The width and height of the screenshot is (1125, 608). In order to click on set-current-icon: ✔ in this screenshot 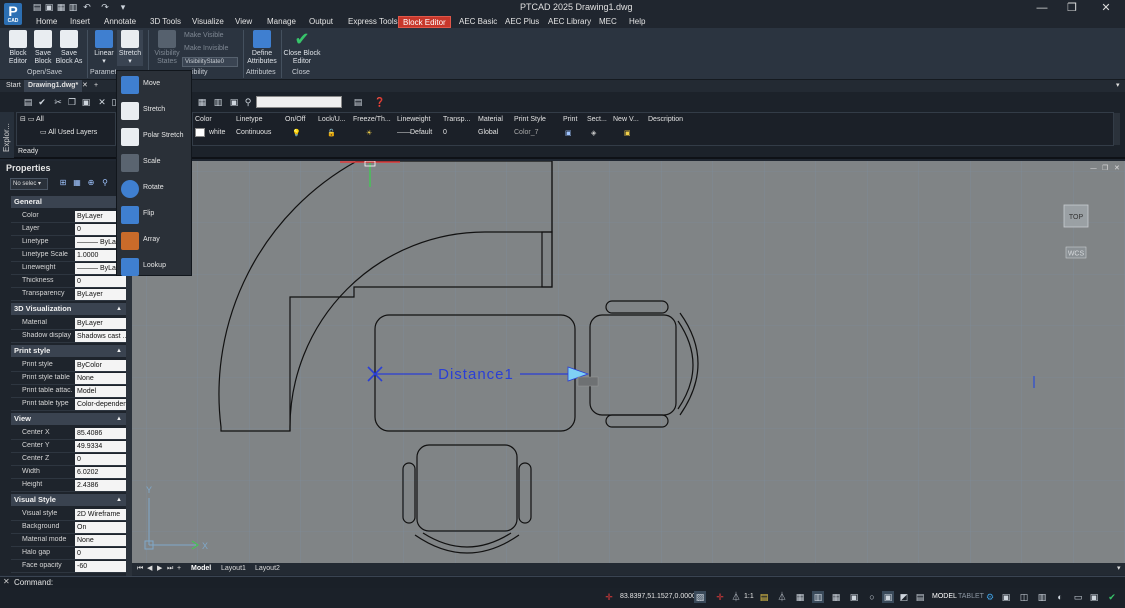, I will do `click(42, 102)`.